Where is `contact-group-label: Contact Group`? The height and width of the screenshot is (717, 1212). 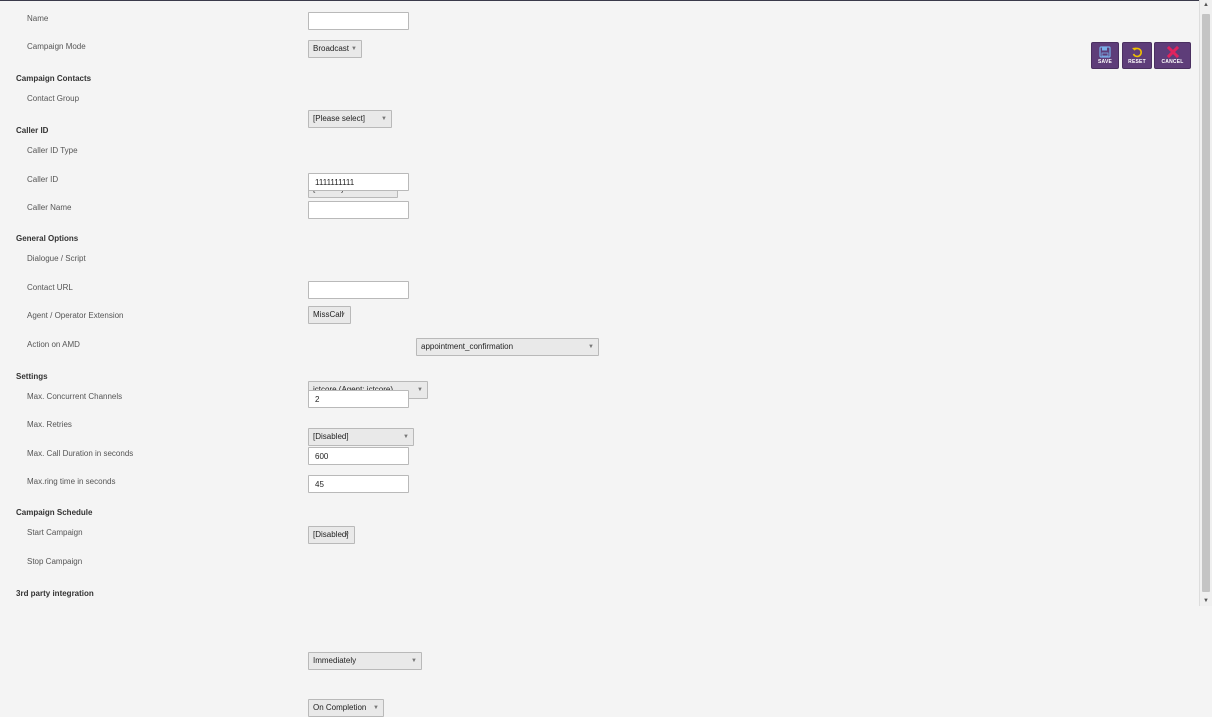 contact-group-label: Contact Group is located at coordinates (53, 98).